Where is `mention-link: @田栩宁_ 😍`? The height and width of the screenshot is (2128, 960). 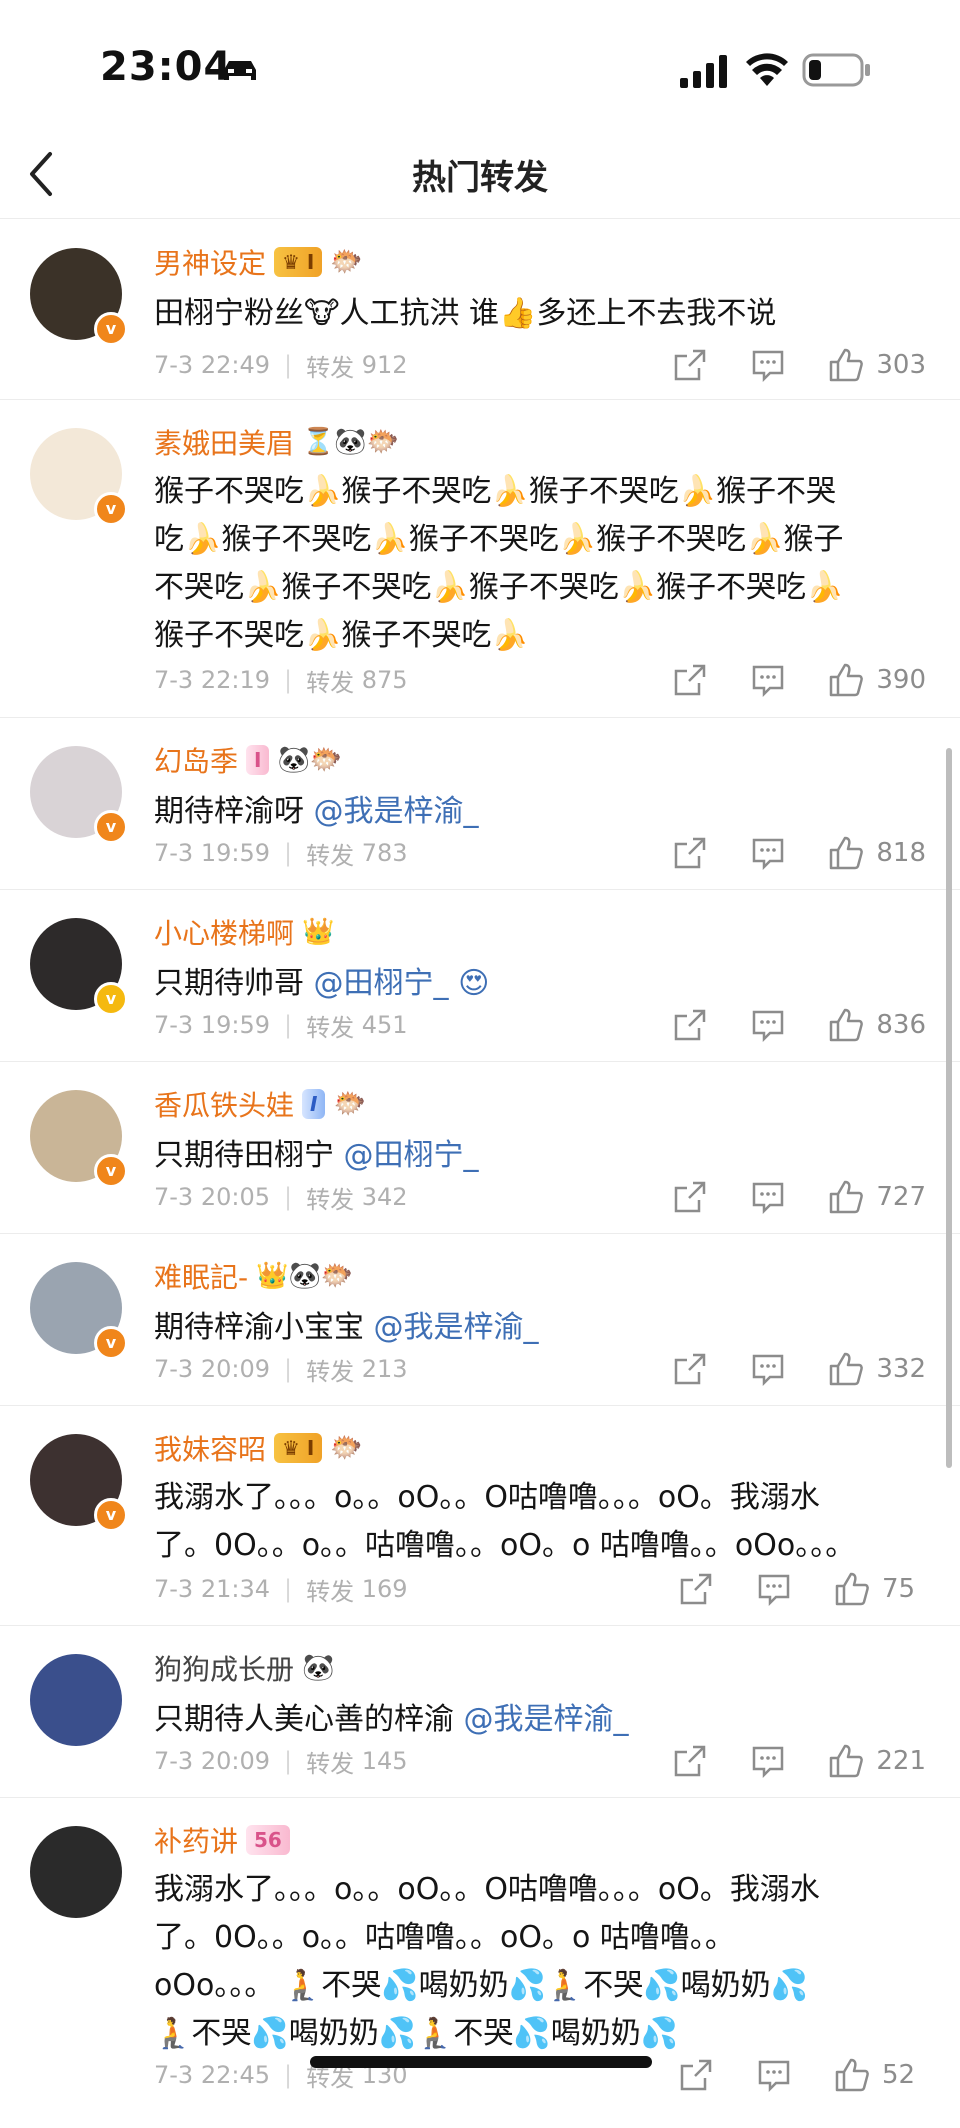 mention-link: @田栩宁_ 😍 is located at coordinates (402, 983).